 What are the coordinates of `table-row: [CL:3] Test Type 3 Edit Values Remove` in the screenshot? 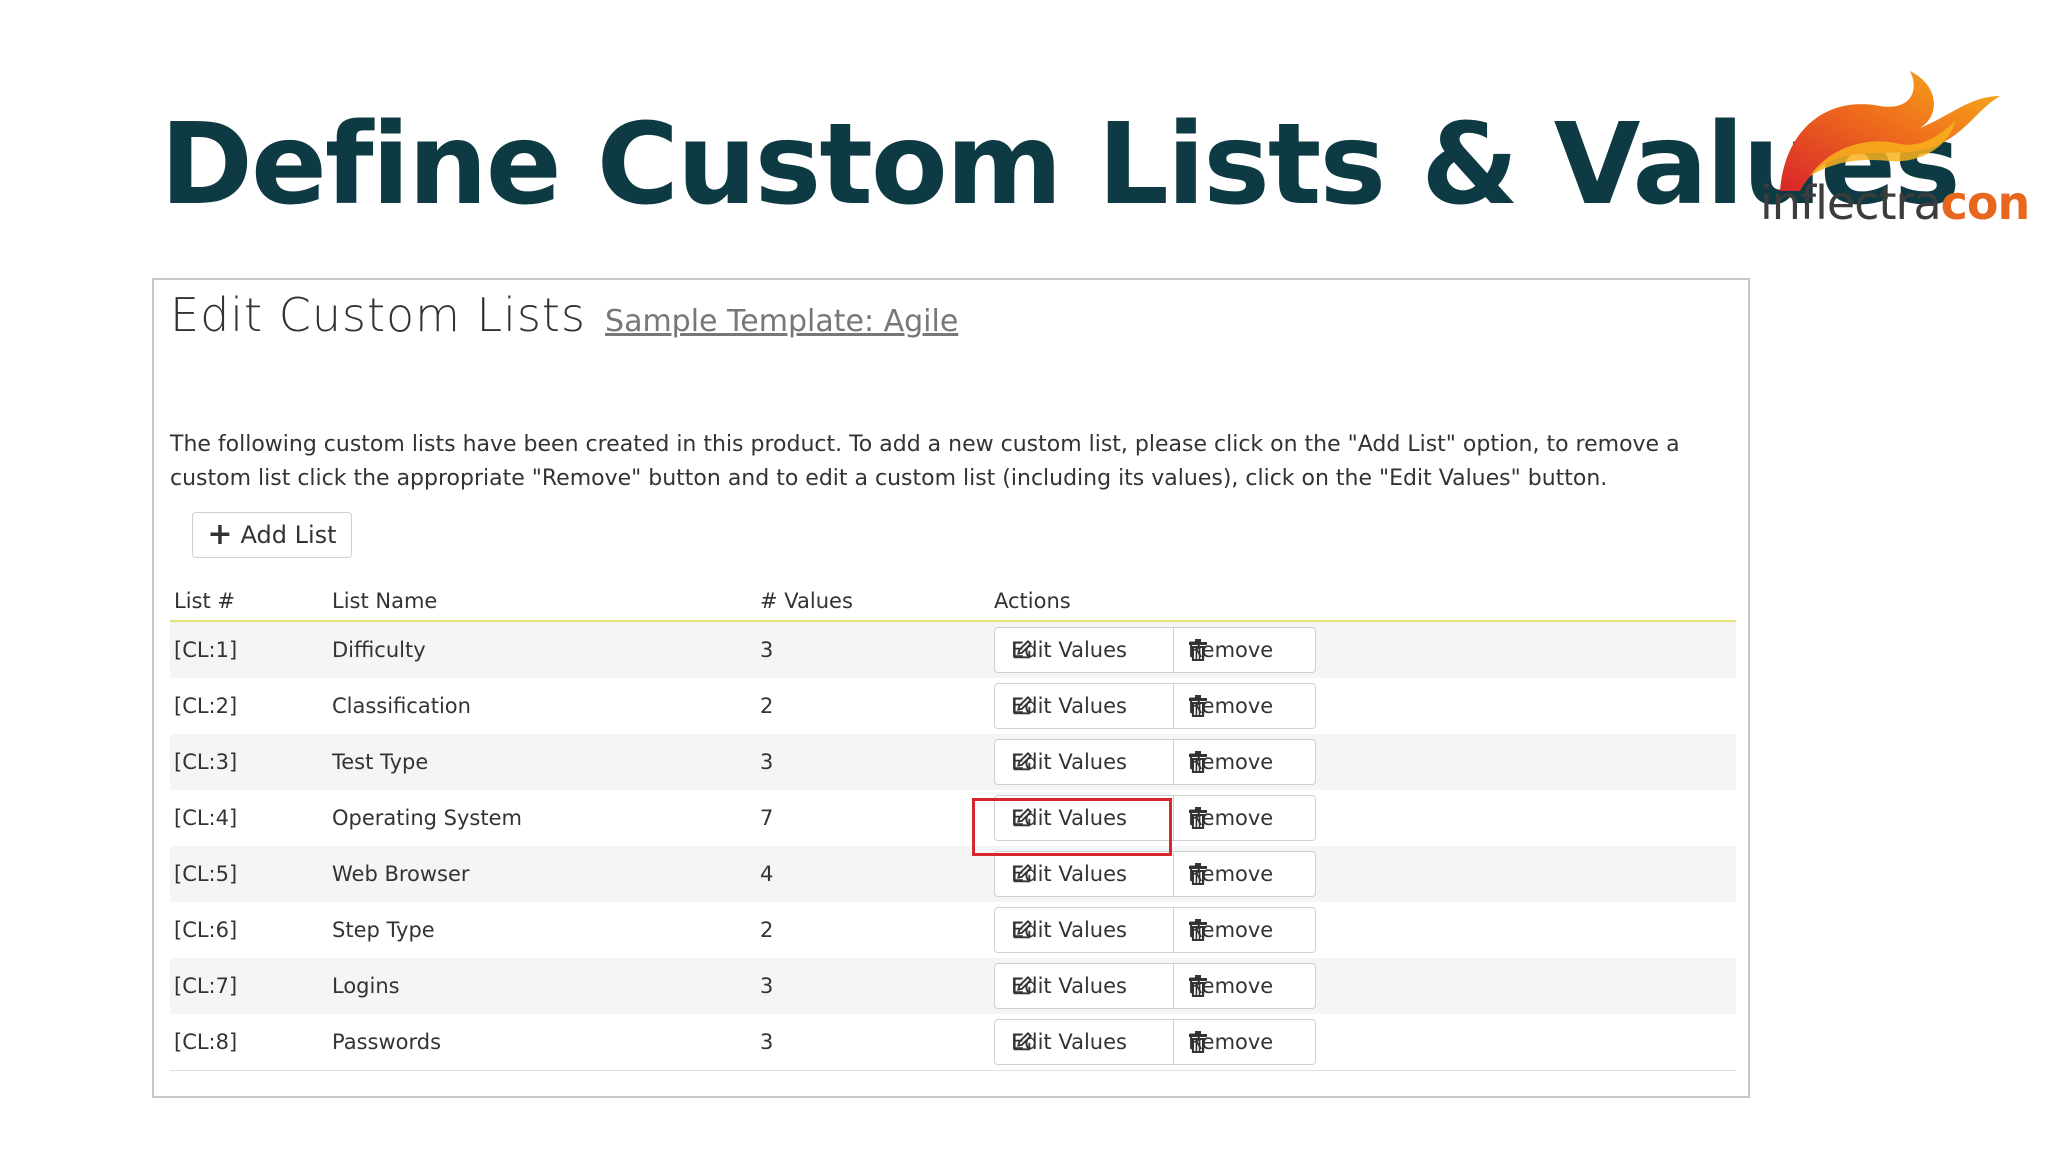 It's located at (953, 762).